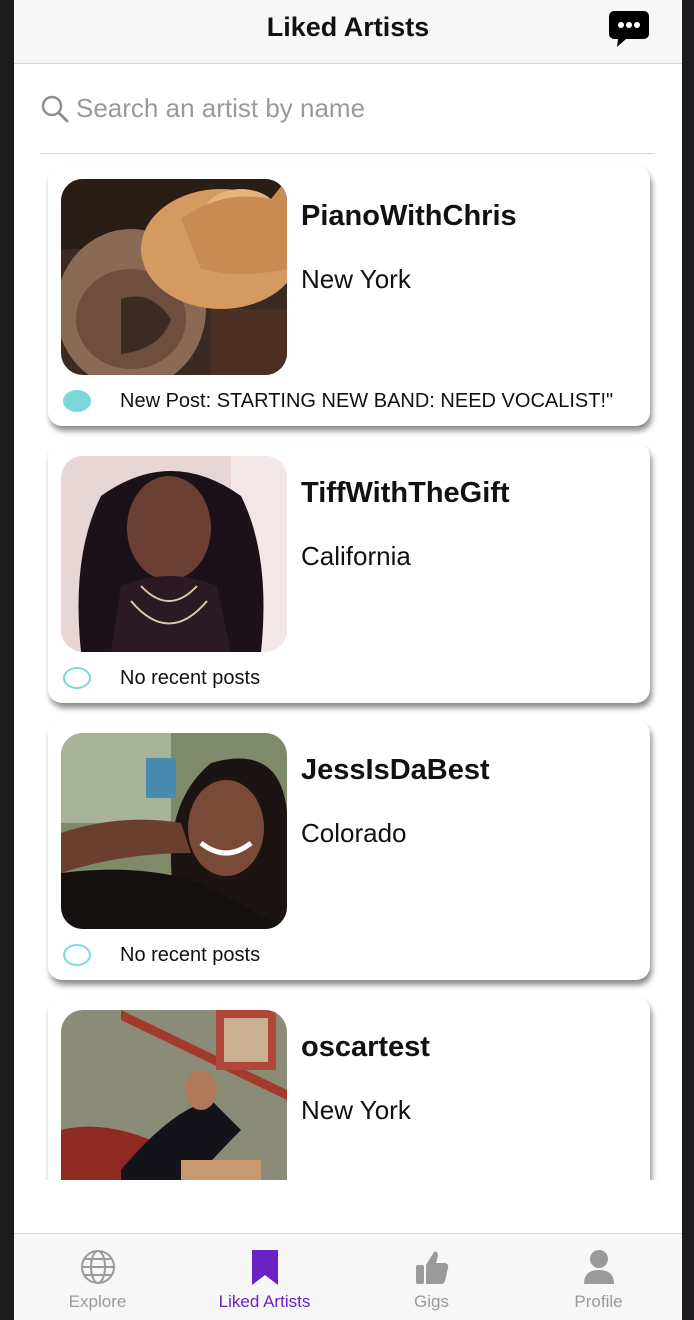 This screenshot has width=694, height=1320. I want to click on artist-name: PianoWithChris, so click(409, 216).